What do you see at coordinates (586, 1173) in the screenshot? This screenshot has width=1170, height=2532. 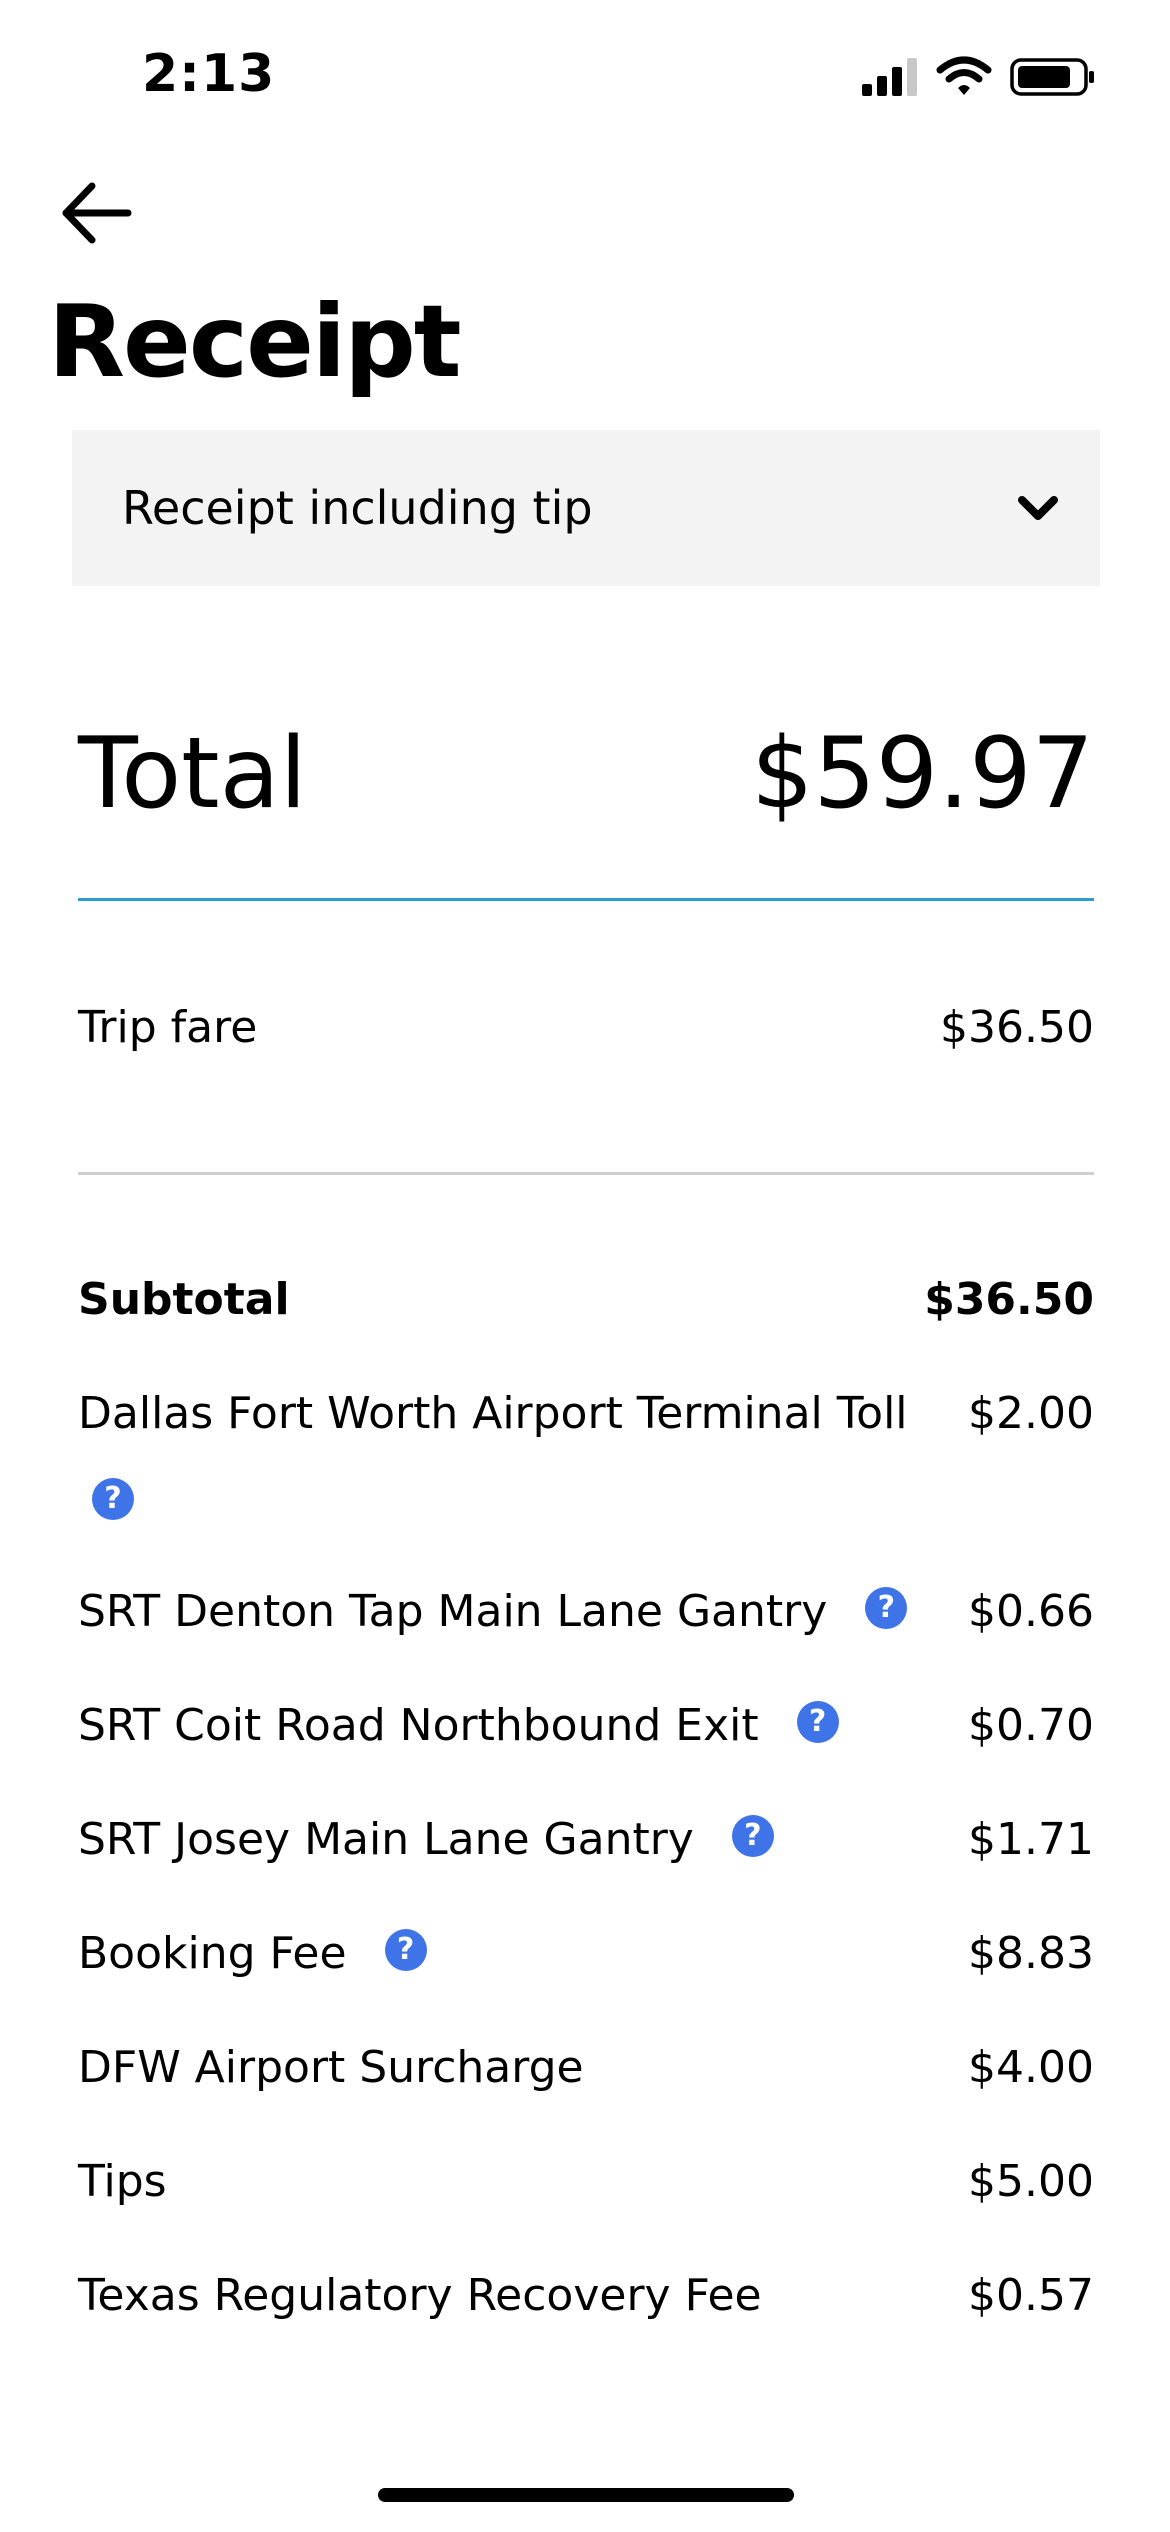 I see `section-divider` at bounding box center [586, 1173].